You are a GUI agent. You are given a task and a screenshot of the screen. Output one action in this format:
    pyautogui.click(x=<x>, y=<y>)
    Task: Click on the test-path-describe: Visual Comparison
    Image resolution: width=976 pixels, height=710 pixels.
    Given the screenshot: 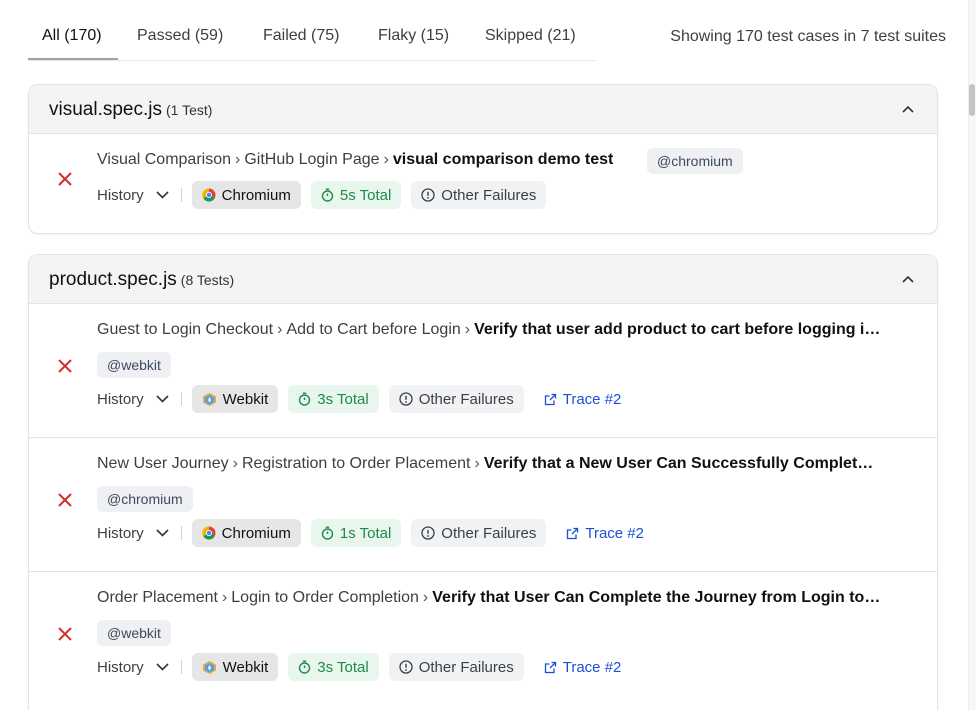 What is the action you would take?
    pyautogui.click(x=164, y=159)
    